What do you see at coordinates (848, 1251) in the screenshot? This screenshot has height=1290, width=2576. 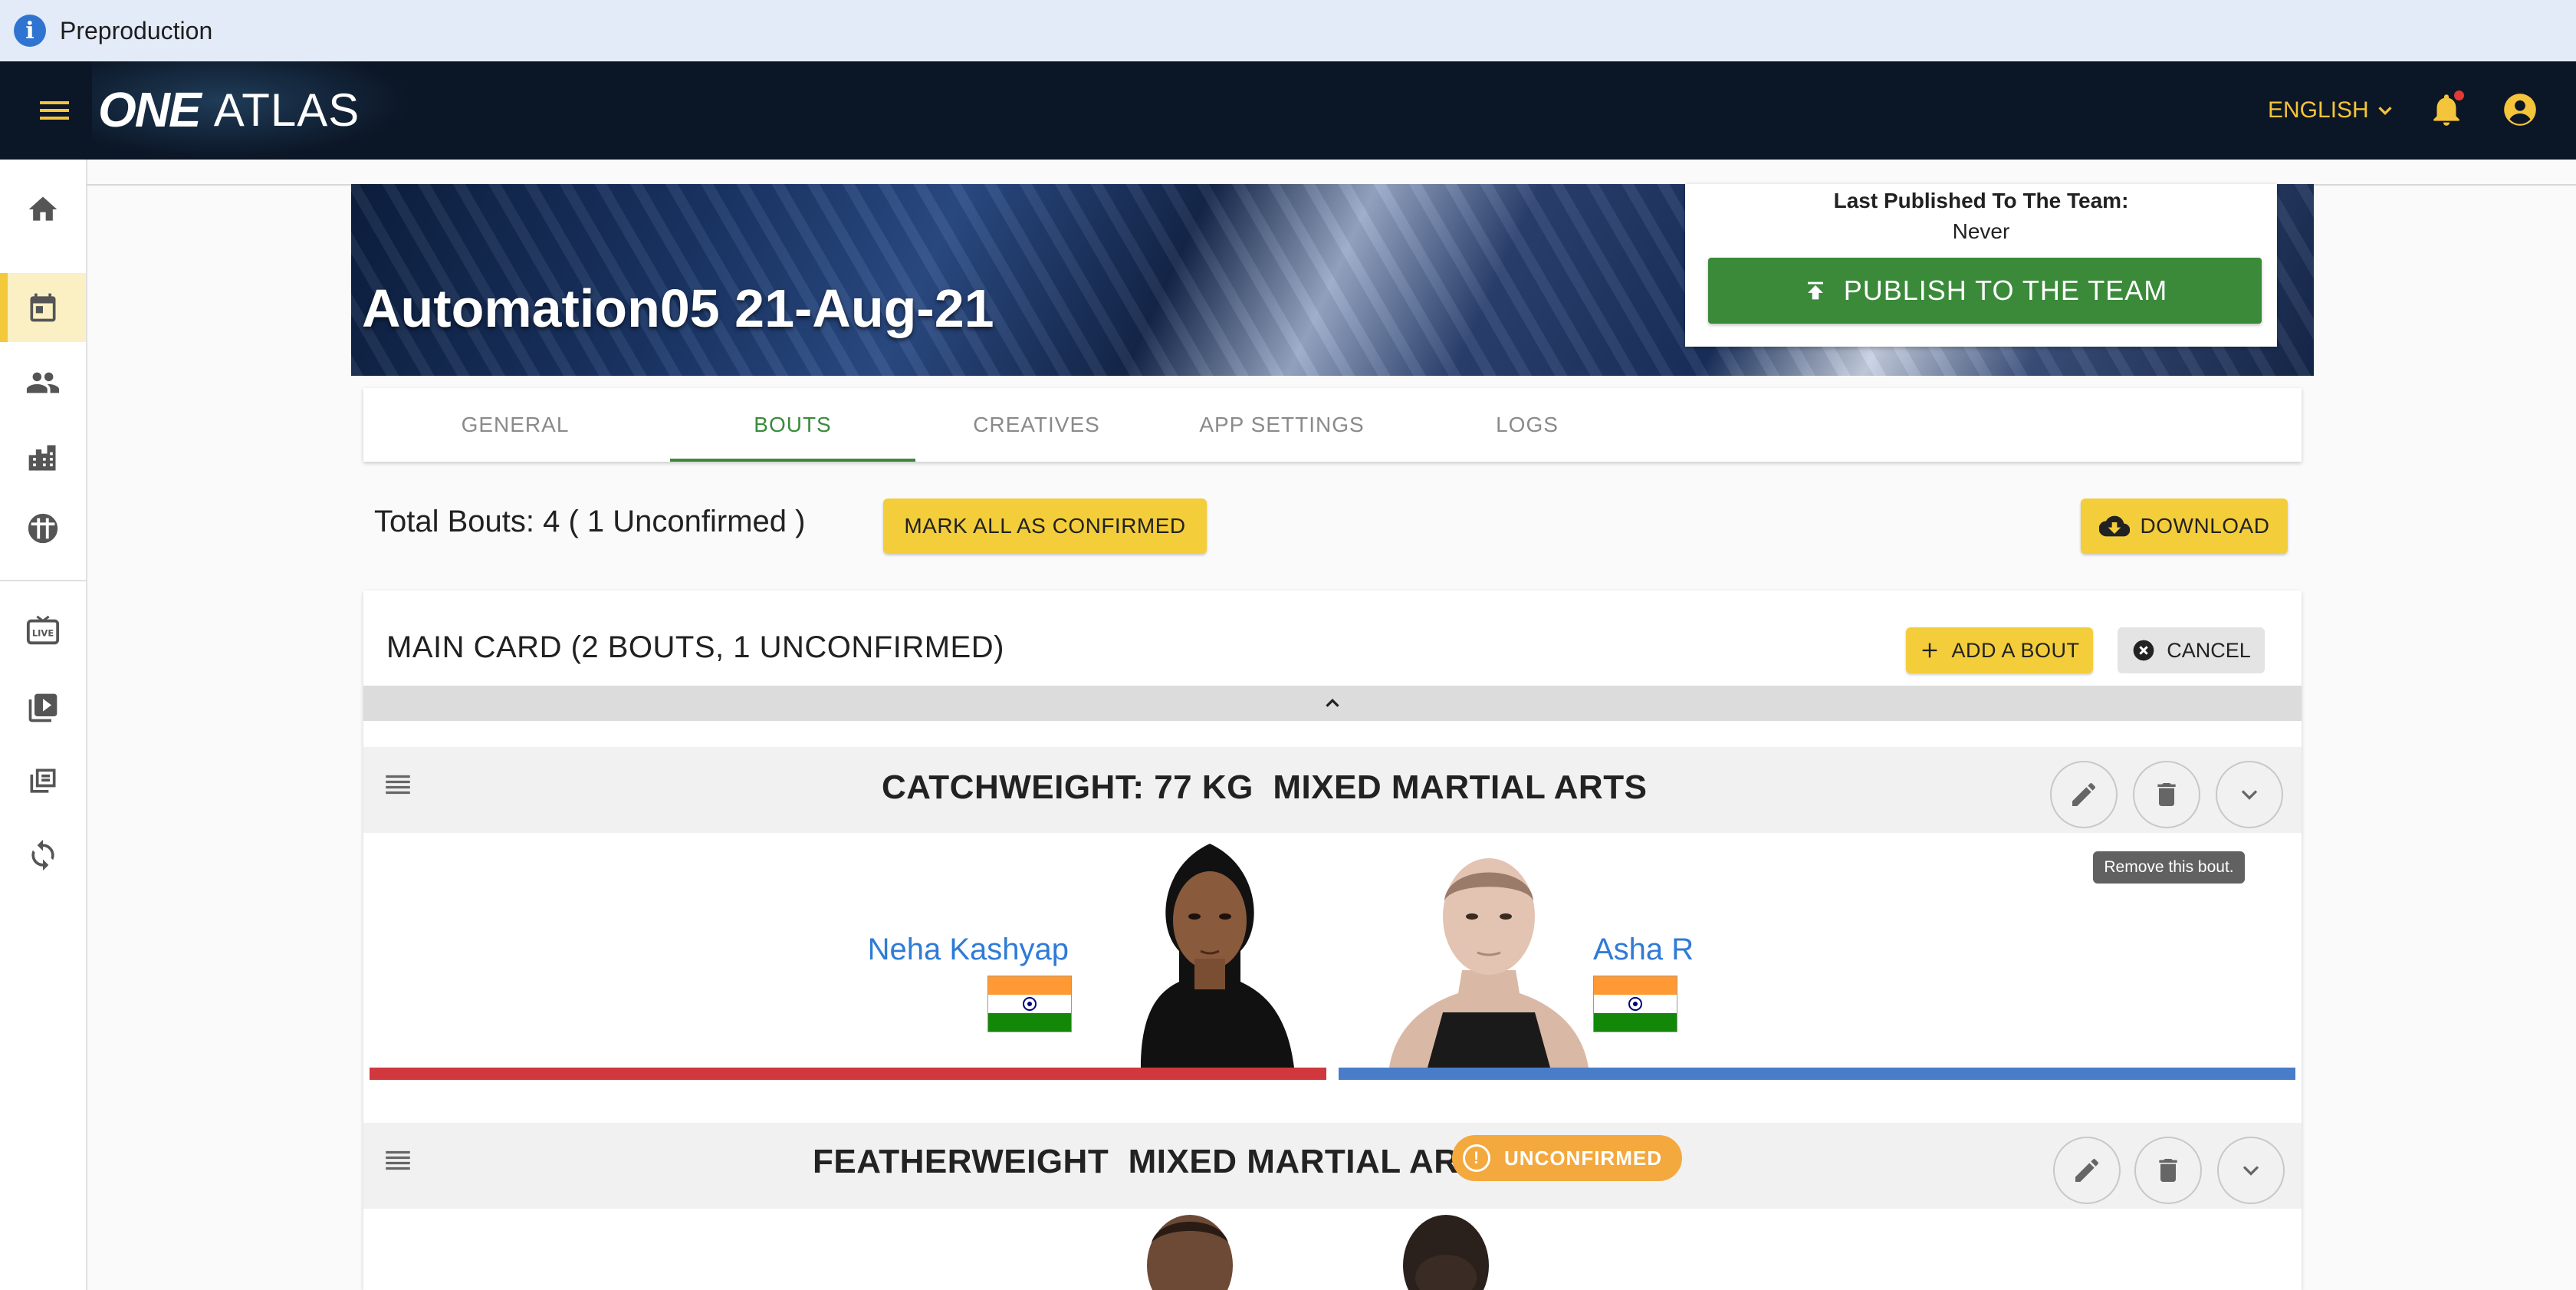 I see `red-corner-fighter` at bounding box center [848, 1251].